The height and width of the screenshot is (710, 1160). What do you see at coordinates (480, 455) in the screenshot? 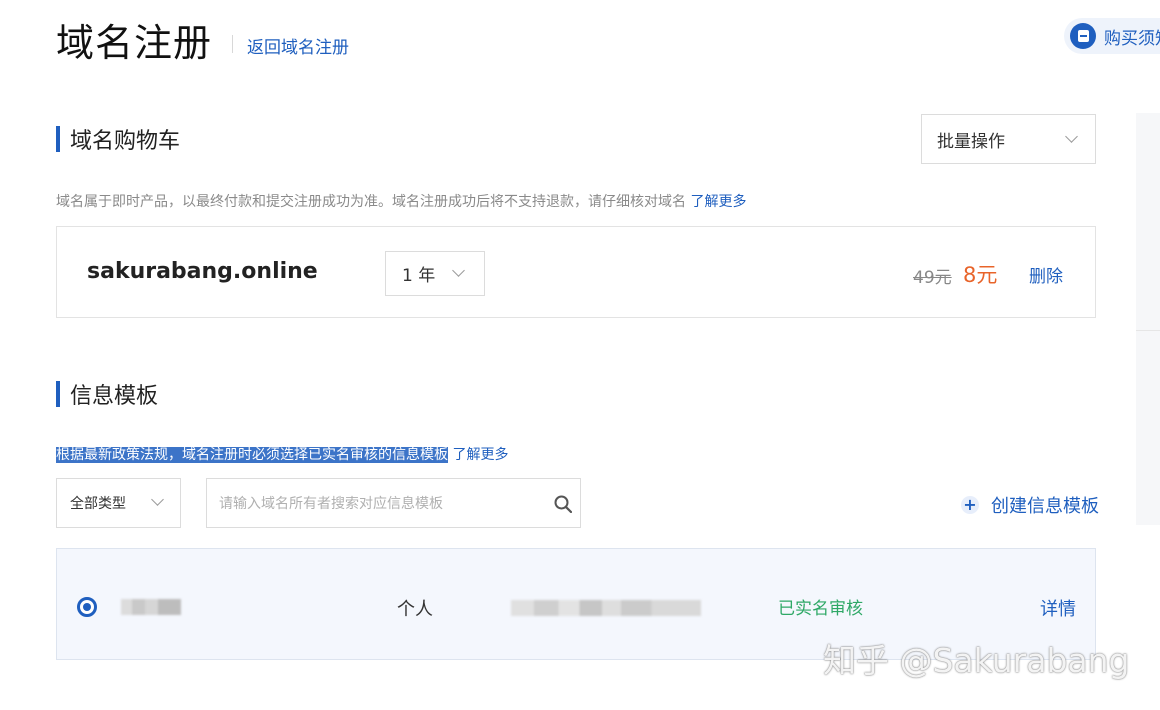
I see `template-learn-more-link: 了解更多` at bounding box center [480, 455].